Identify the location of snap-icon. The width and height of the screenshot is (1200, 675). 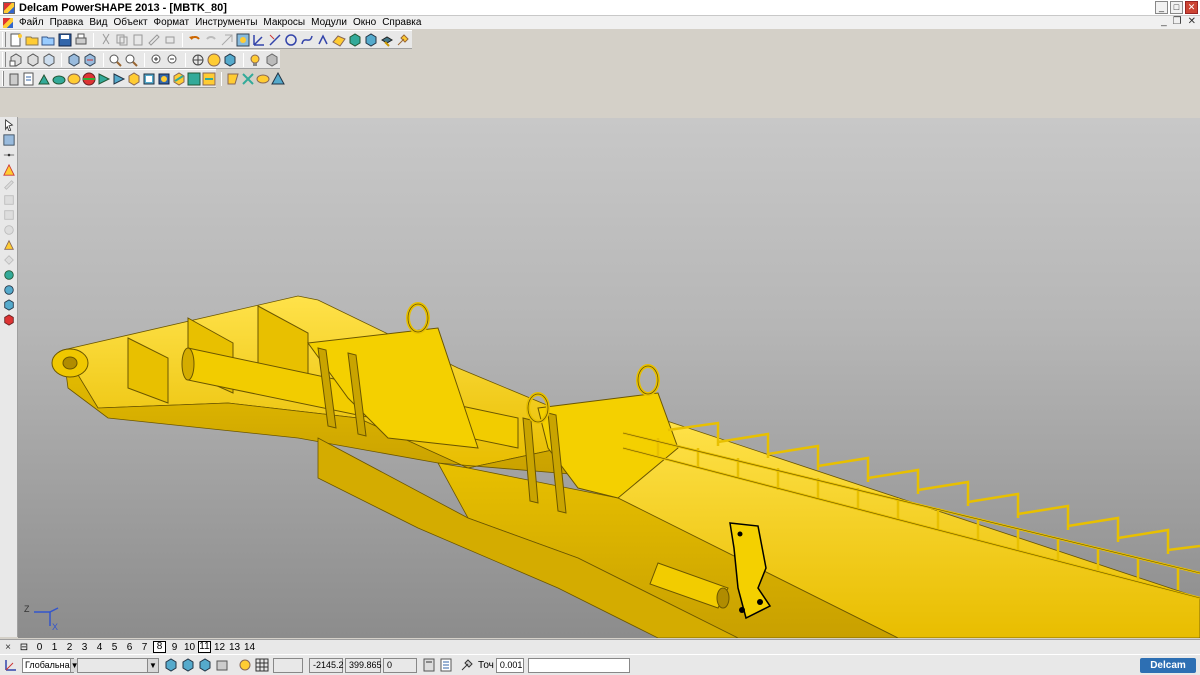
(245, 665).